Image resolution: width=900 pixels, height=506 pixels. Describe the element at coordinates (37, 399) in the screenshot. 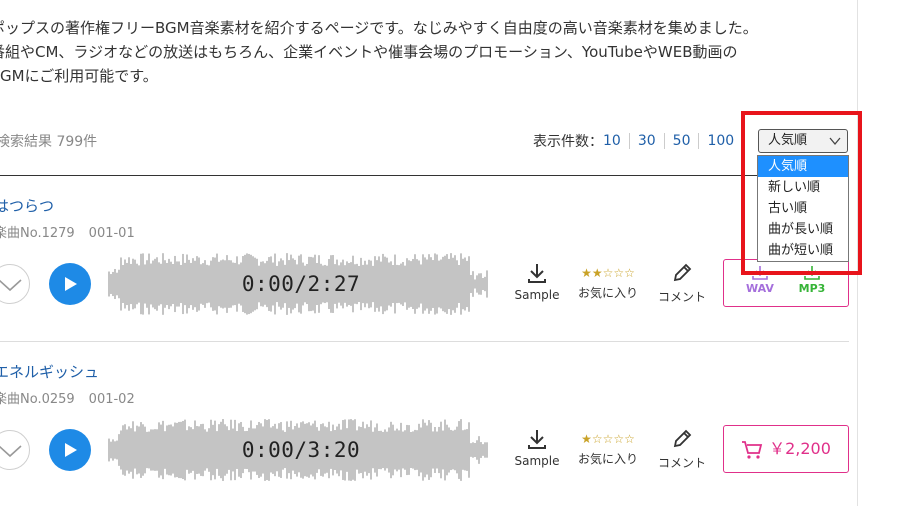

I see `track-number: 楽曲No.0259` at that location.